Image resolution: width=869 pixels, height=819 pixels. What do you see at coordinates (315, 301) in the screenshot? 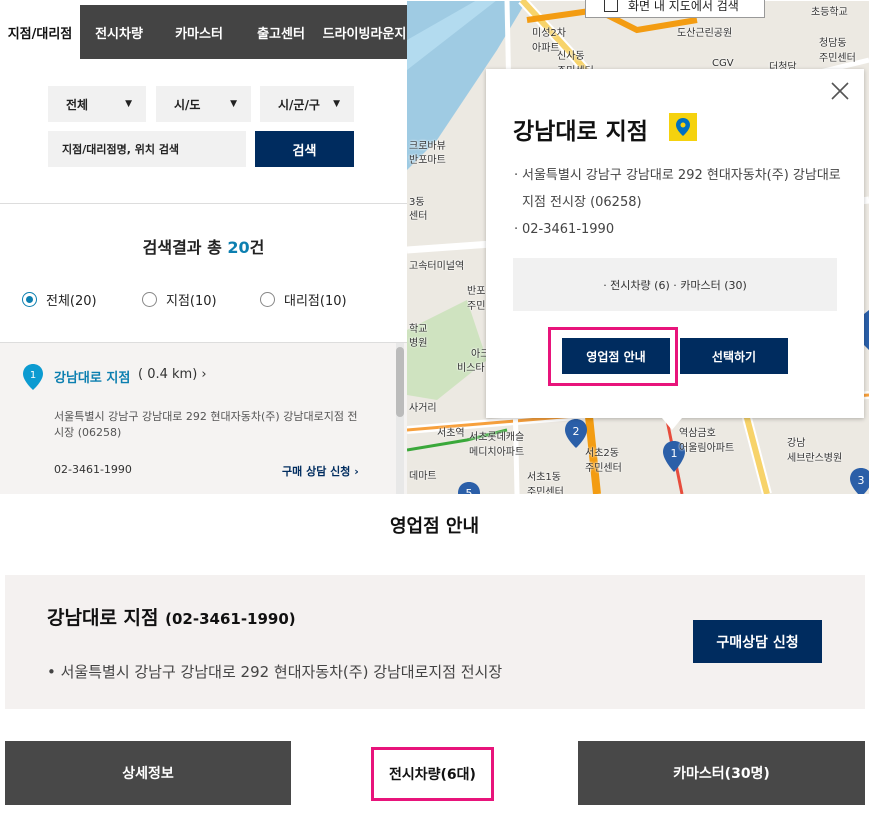
I see `radio-agency-label: 대리점(10)` at bounding box center [315, 301].